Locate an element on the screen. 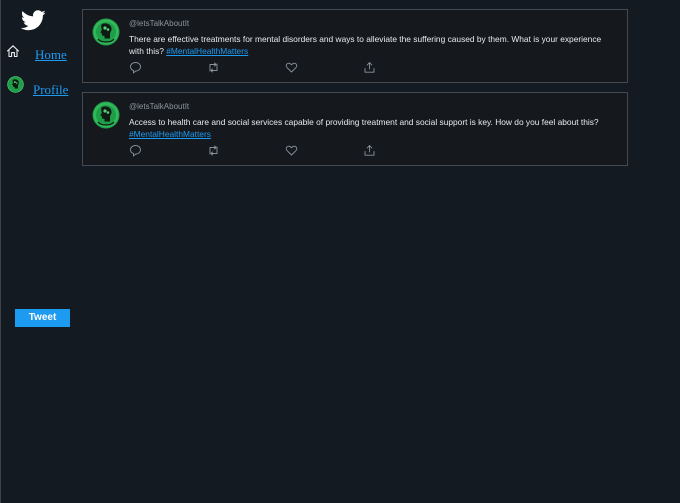  home-icon is located at coordinates (13, 51).